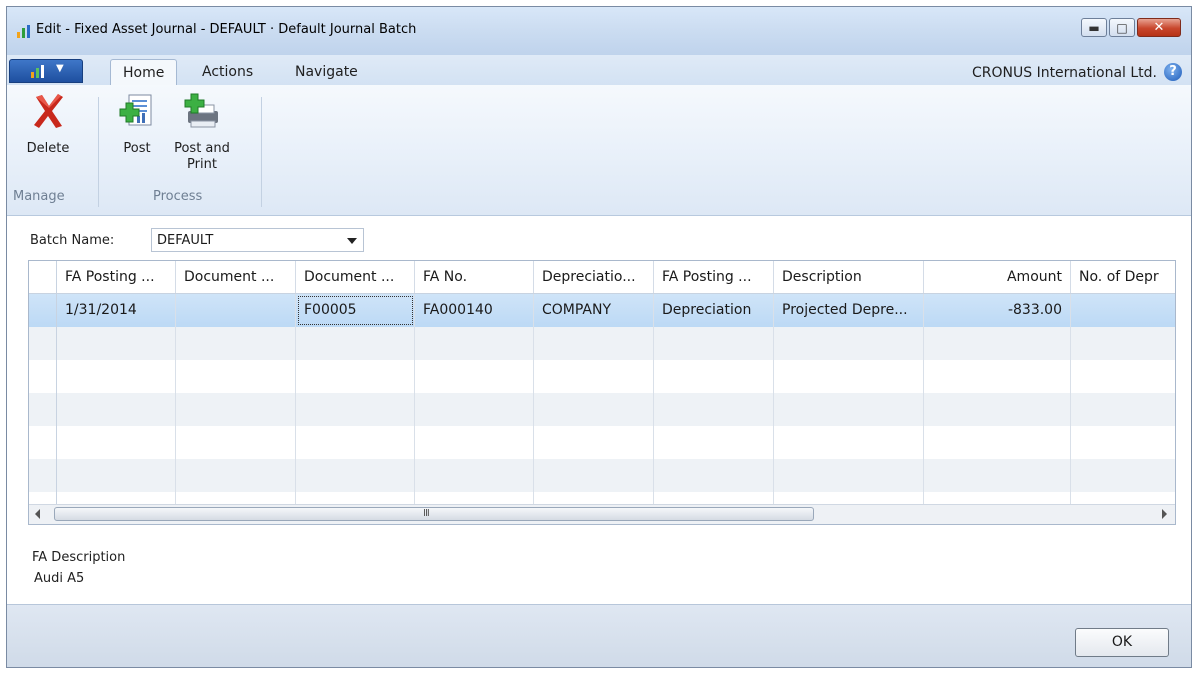 This screenshot has height=673, width=1196. Describe the element at coordinates (137, 123) in the screenshot. I see `post-button: Post` at that location.